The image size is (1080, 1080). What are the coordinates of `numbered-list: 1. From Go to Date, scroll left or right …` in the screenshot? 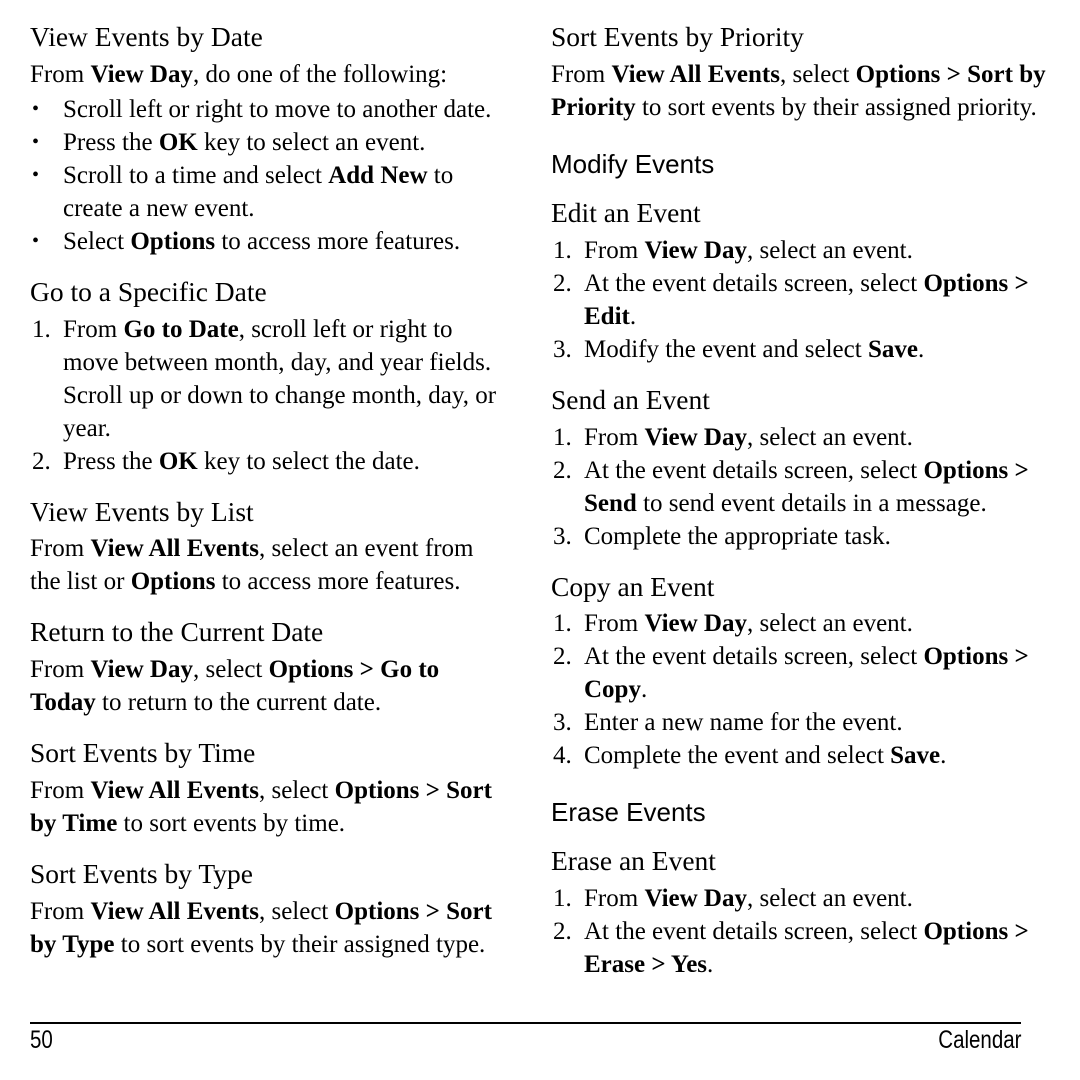 It's located at (270, 395).